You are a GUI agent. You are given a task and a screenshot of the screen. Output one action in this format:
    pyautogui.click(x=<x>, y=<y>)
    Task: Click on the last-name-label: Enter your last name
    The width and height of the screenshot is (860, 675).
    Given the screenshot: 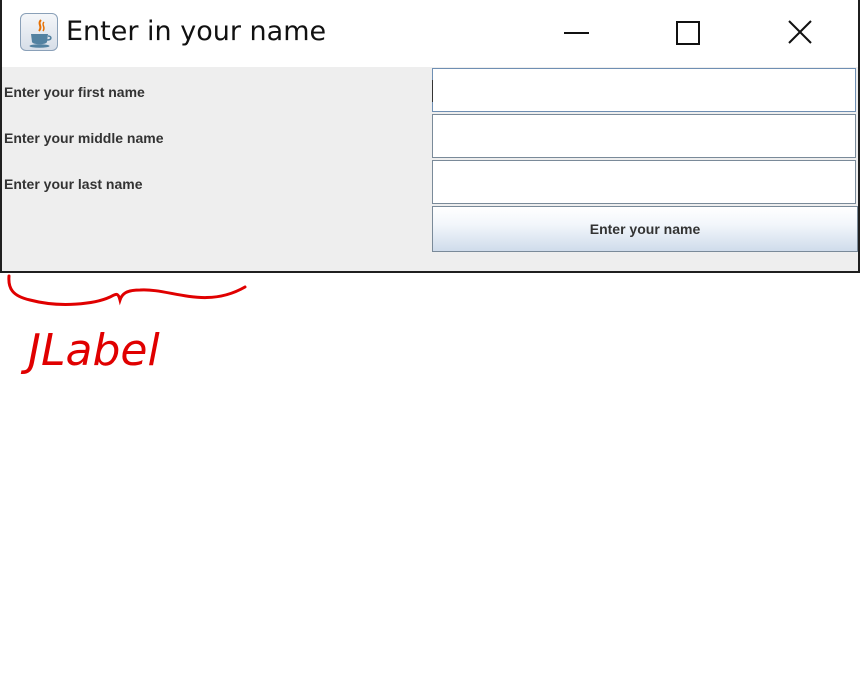 What is the action you would take?
    pyautogui.click(x=73, y=184)
    